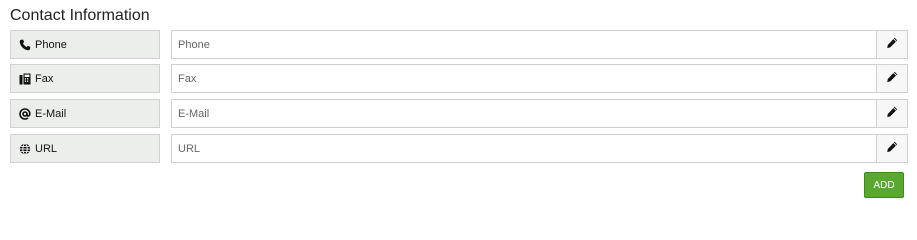 This screenshot has height=240, width=917. Describe the element at coordinates (523, 113) in the screenshot. I see `email-input` at that location.